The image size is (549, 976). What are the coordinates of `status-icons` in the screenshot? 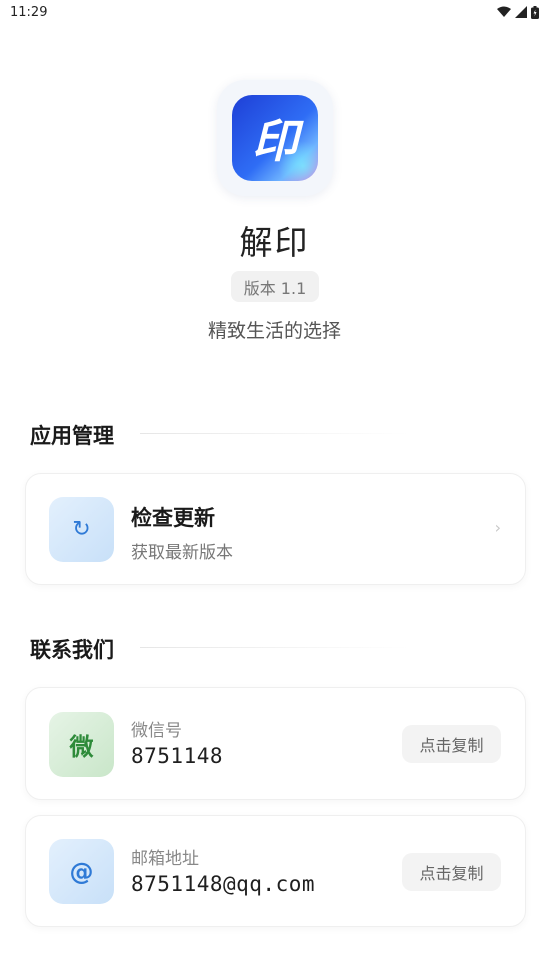 It's located at (518, 12).